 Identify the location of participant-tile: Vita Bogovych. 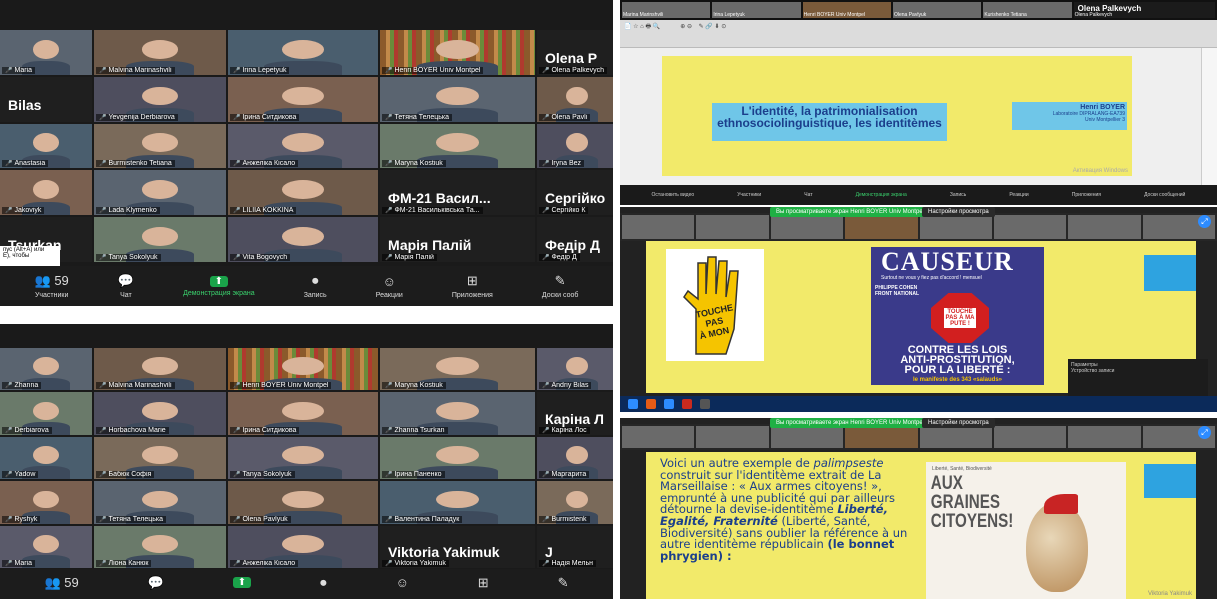
(303, 239).